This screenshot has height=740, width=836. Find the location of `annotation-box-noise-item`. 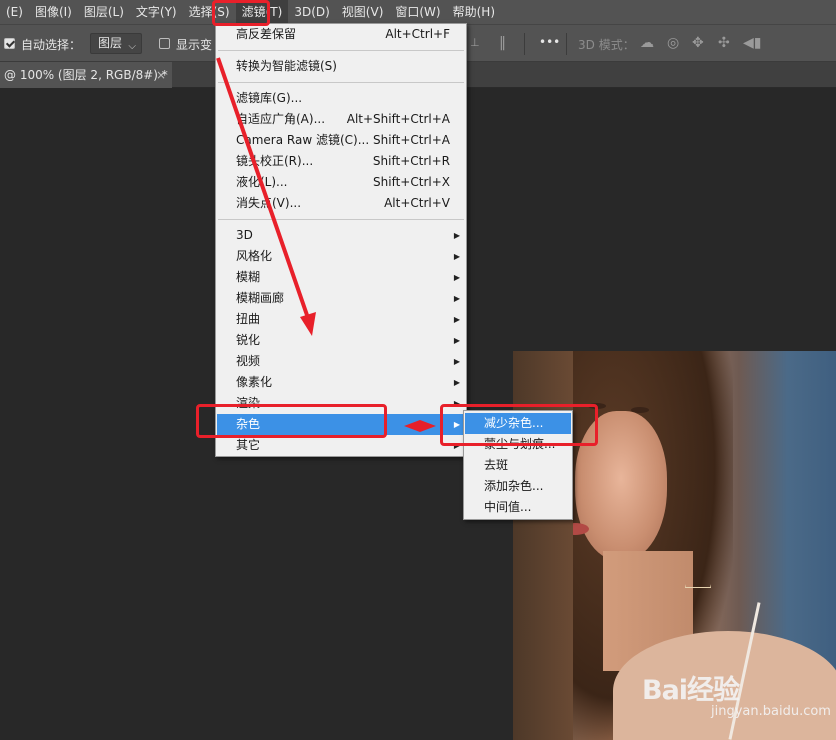

annotation-box-noise-item is located at coordinates (291, 421).